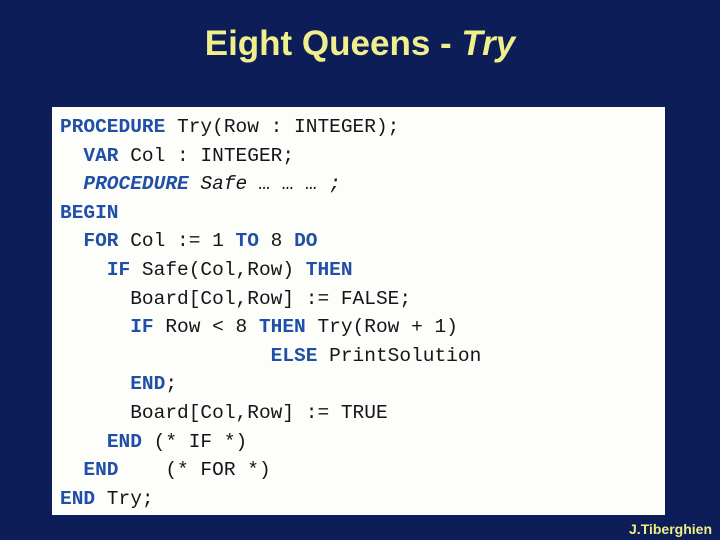 The width and height of the screenshot is (720, 540). I want to click on code-text: (* IF *), so click(194, 441).